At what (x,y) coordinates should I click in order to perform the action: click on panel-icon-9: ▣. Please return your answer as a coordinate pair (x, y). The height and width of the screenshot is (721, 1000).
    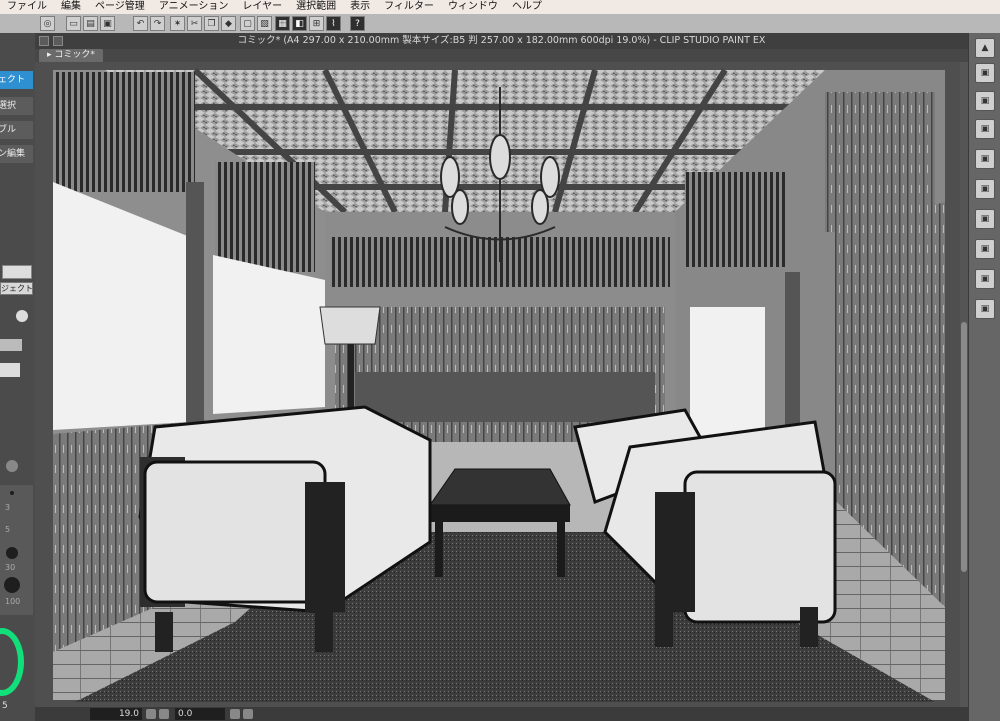
    Looking at the image, I should click on (985, 309).